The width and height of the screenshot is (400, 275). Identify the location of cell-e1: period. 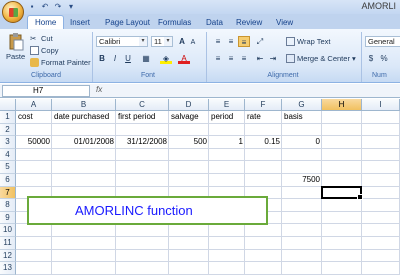
(227, 117).